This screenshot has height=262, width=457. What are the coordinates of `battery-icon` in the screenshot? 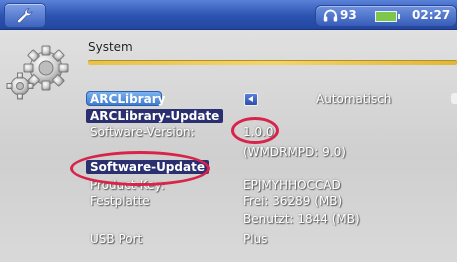 It's located at (387, 16).